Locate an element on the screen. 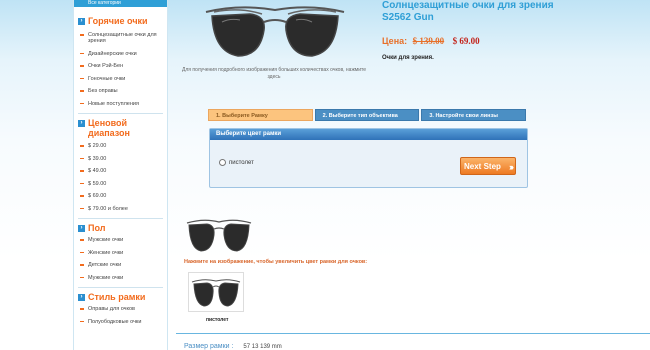  step-2-tab: 2. Выберите тип объектива is located at coordinates (367, 115).